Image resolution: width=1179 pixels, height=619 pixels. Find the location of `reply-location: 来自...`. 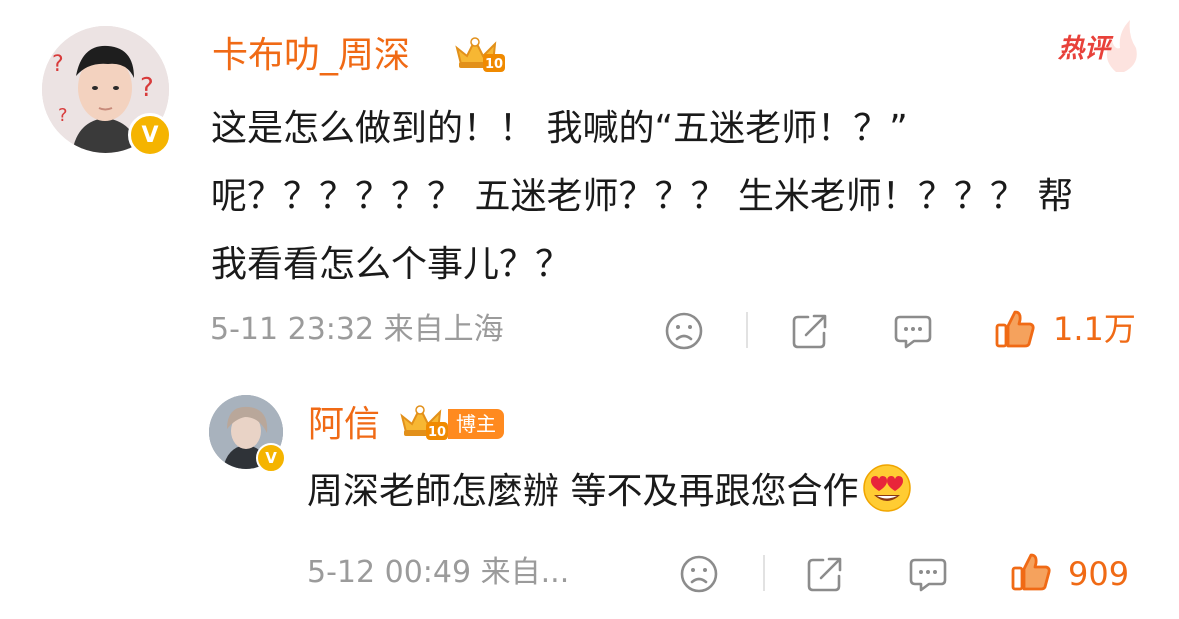

reply-location: 来自... is located at coordinates (525, 572).